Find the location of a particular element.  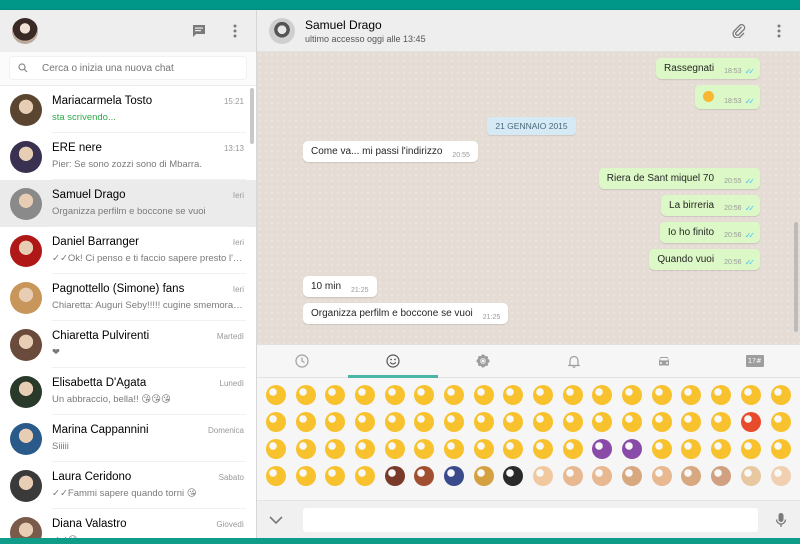

outgoing-message: Riera de Sant miquel 70 20:55 ✓✓ is located at coordinates (679, 178).